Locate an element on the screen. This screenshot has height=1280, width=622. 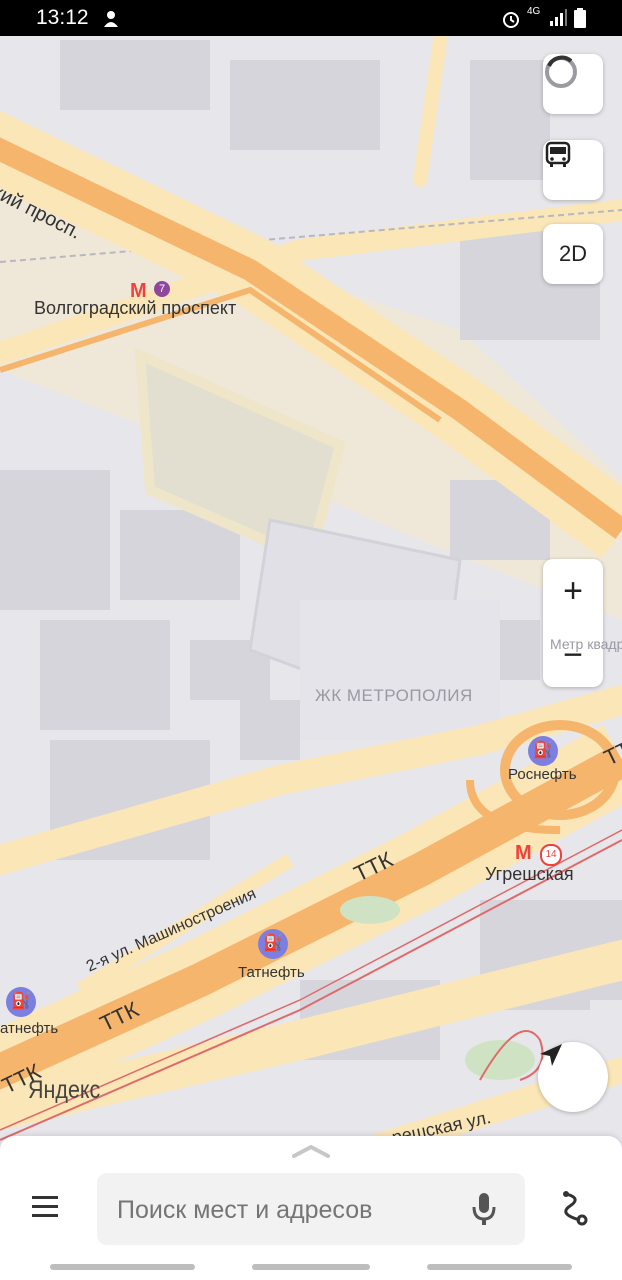
alice-button is located at coordinates (573, 84).